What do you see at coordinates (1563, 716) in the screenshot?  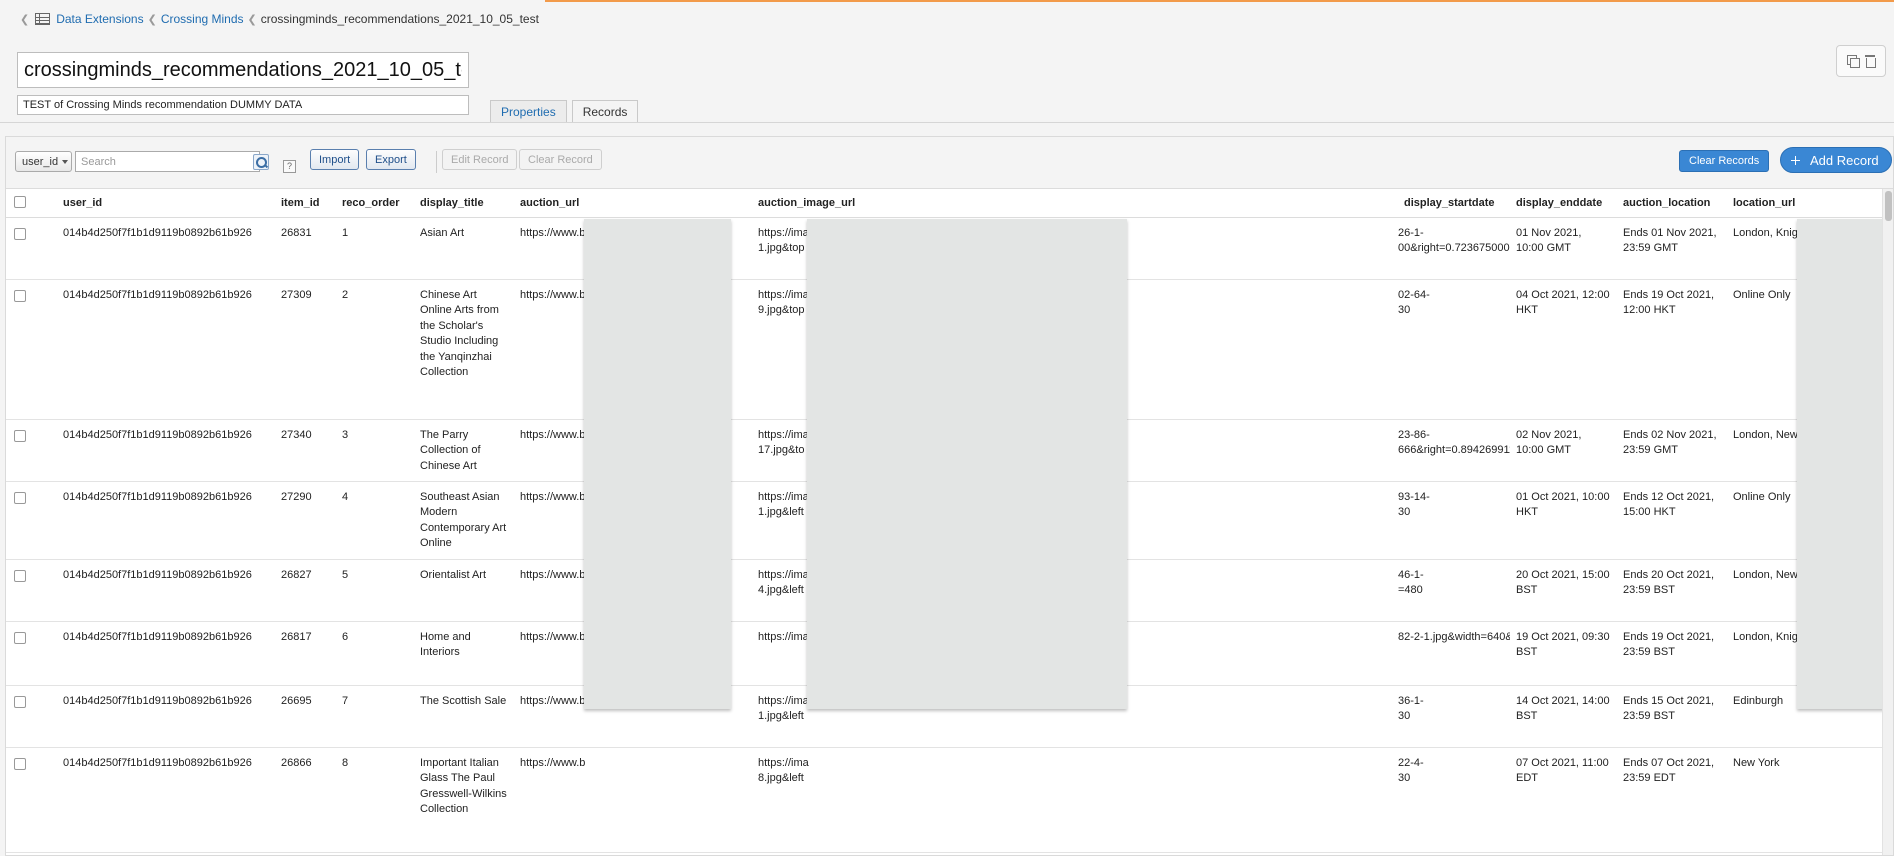 I see `cell-display-startdate: 14 Oct 2021, 14:00 BST` at bounding box center [1563, 716].